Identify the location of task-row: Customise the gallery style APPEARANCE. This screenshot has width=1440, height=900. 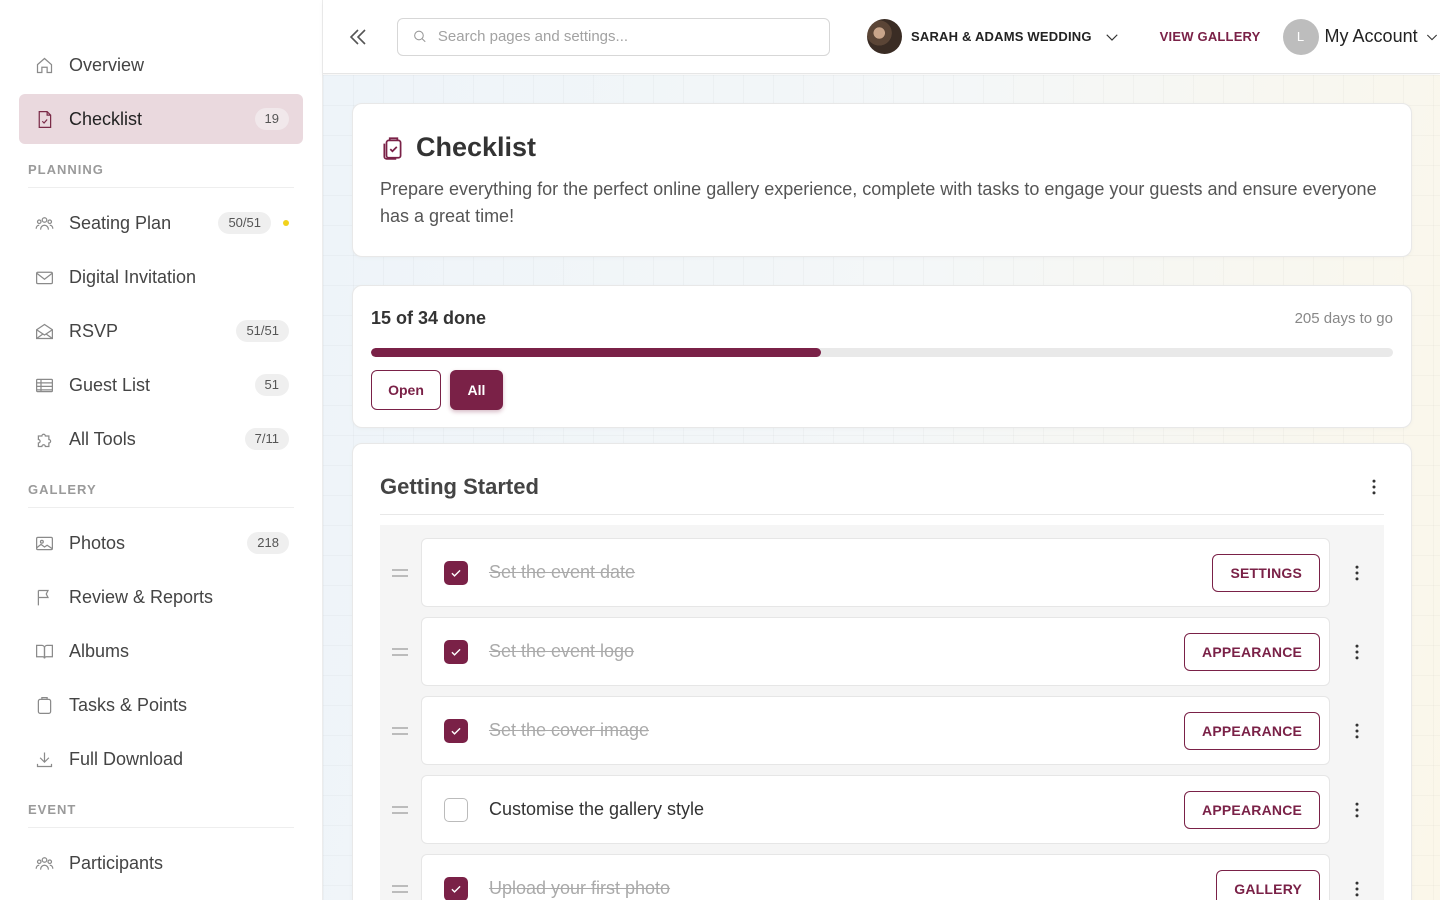
(882, 809).